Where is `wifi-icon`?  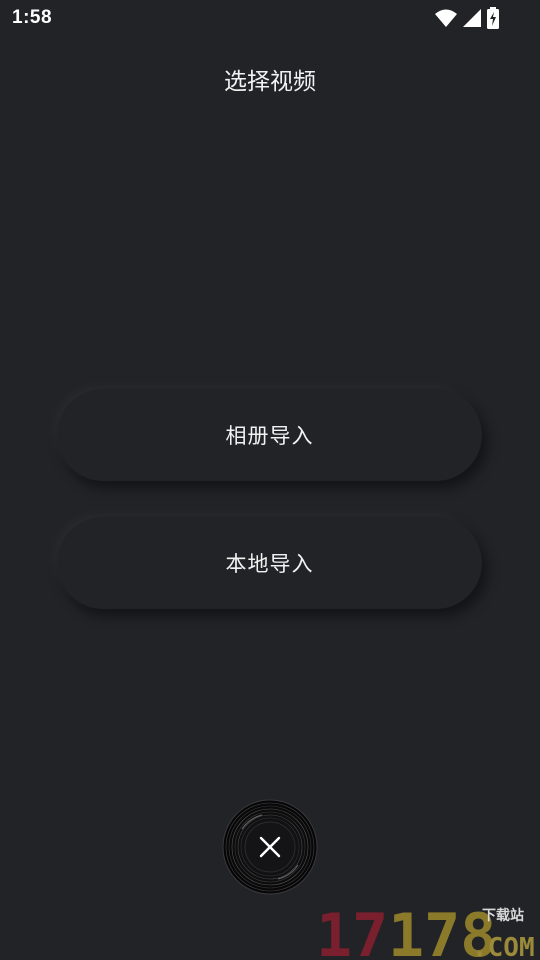 wifi-icon is located at coordinates (446, 18).